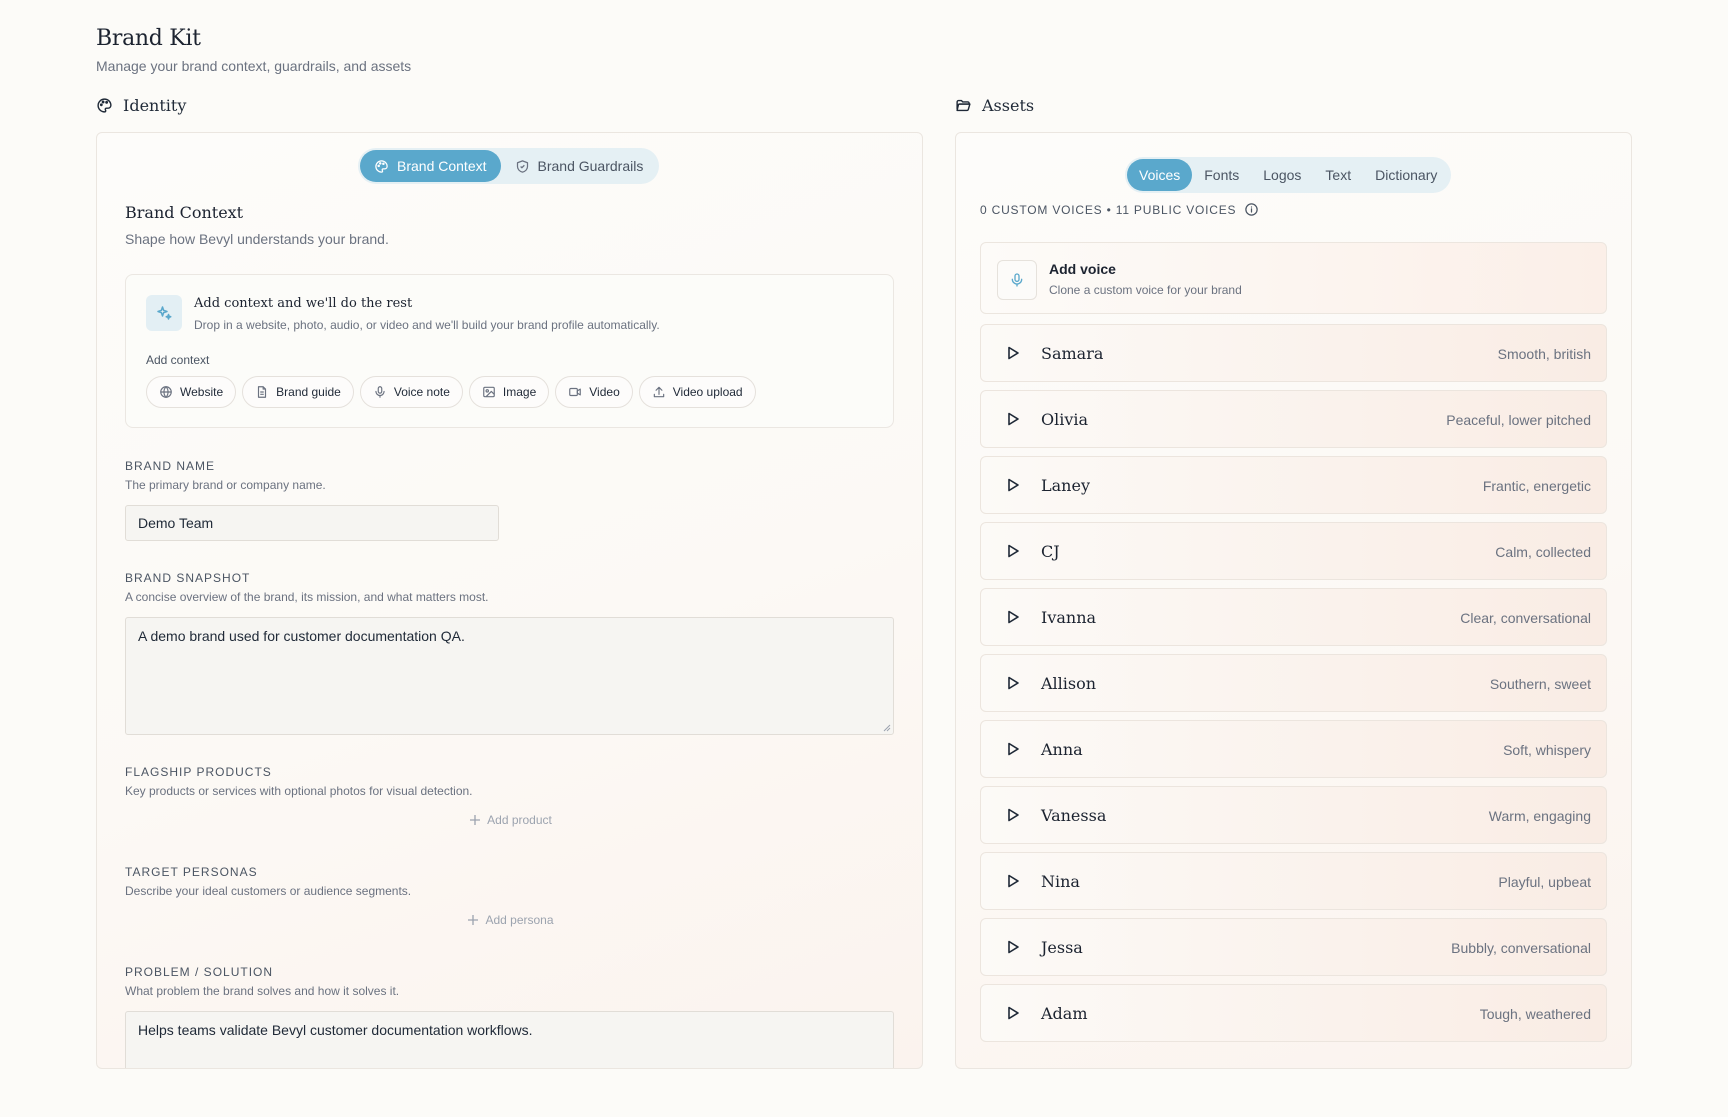 This screenshot has height=1117, width=1728. I want to click on voice-row: Jessa Bubbly, conversational, so click(1293, 947).